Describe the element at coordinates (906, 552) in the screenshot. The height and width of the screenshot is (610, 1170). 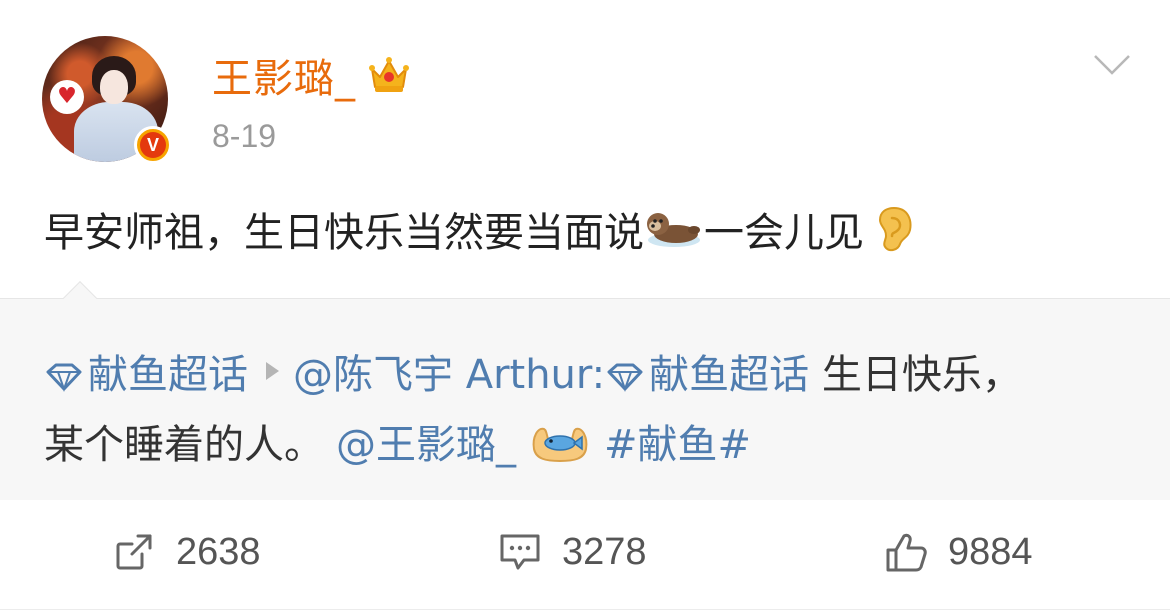
I see `thumbs-up-icon` at that location.